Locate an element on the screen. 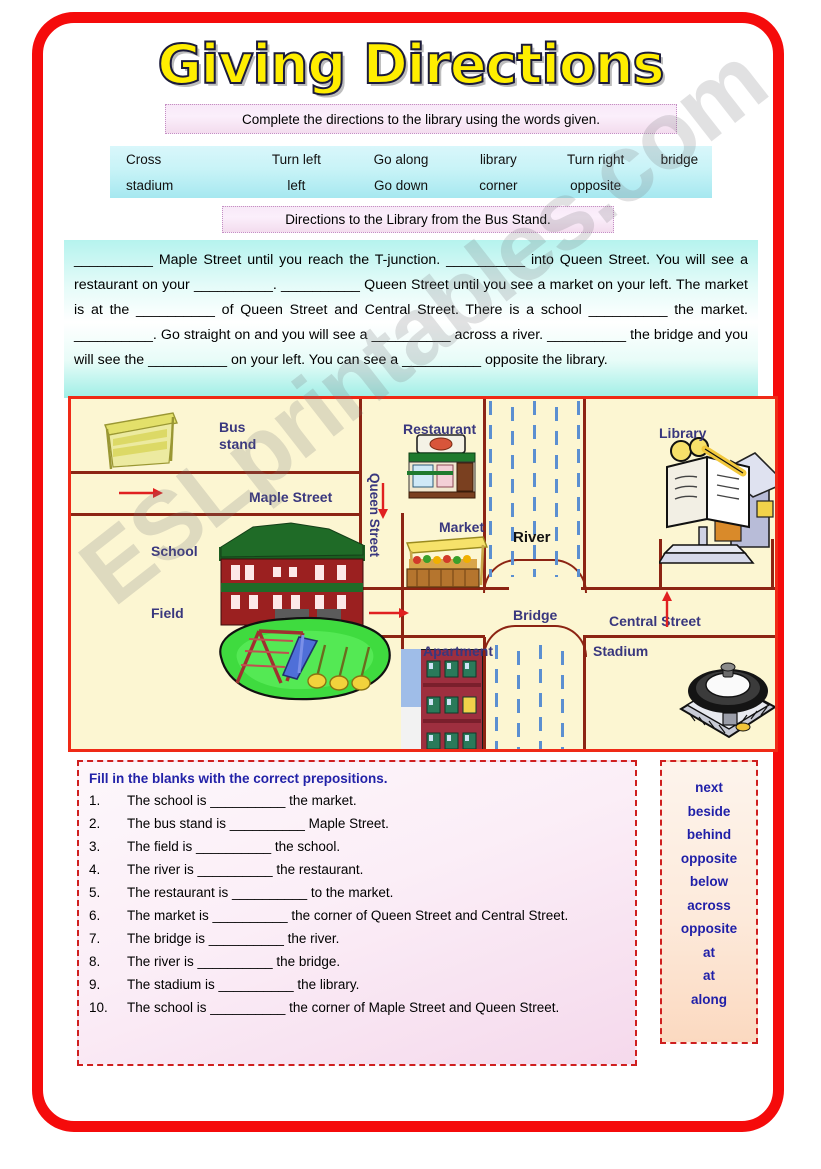 The width and height of the screenshot is (821, 1169). exercise-item: 9. The stadium is __________ the library. is located at coordinates (356, 984).